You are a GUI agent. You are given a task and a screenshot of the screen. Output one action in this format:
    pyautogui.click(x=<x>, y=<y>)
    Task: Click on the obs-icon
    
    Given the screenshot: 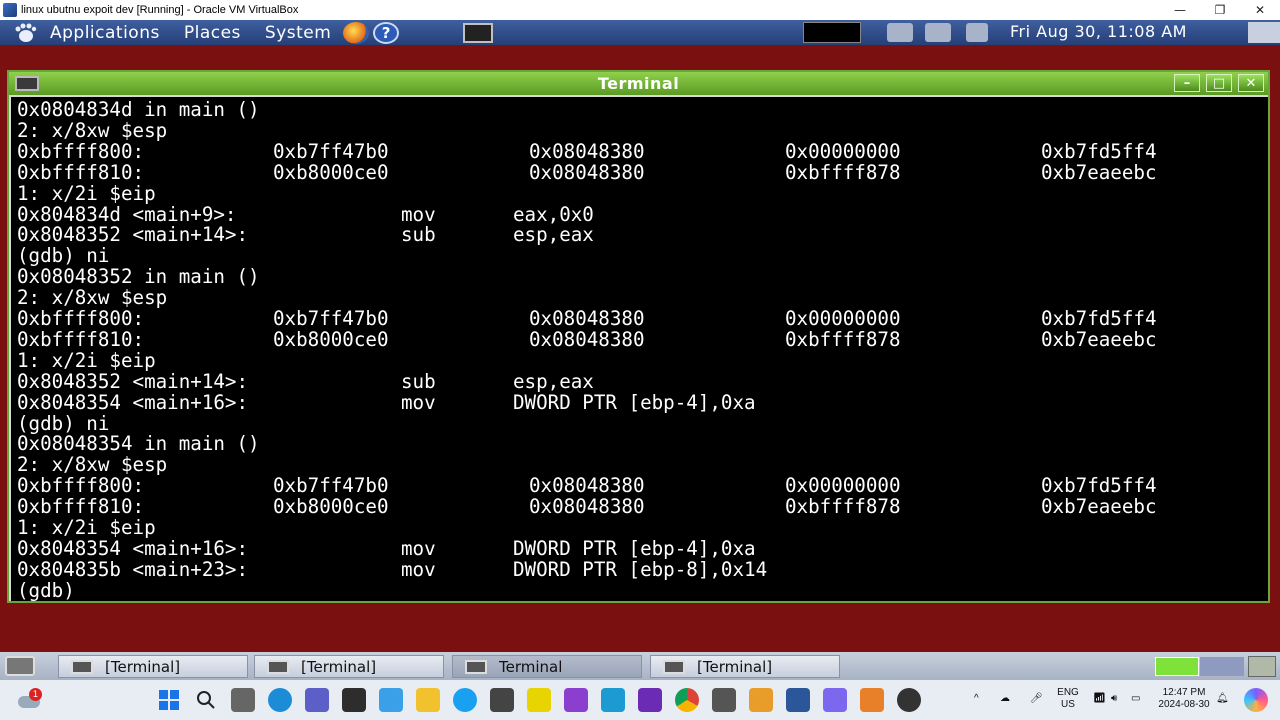 What is the action you would take?
    pyautogui.click(x=909, y=700)
    